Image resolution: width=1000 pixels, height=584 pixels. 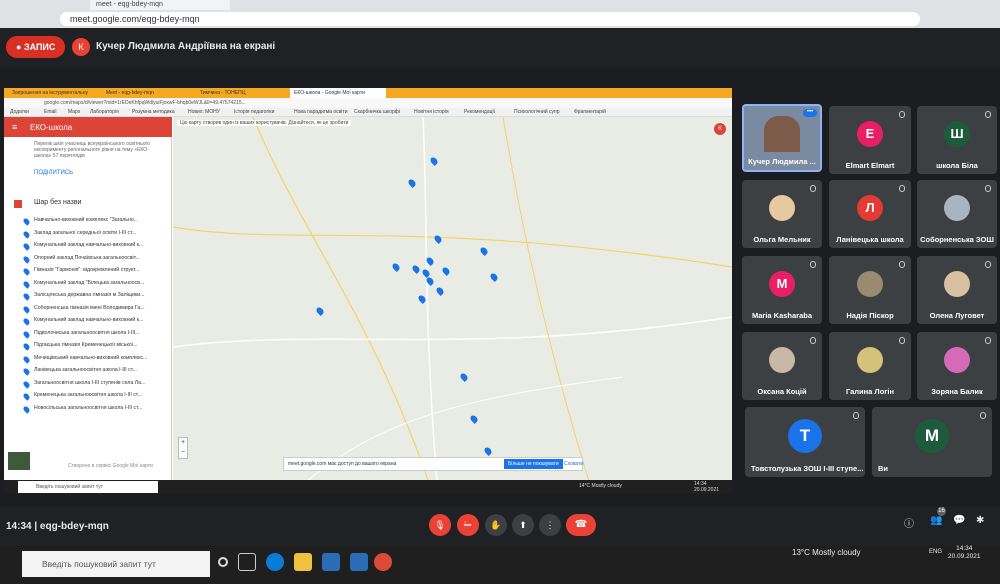 I want to click on panel-title: ЕКО-школа, so click(x=51, y=127).